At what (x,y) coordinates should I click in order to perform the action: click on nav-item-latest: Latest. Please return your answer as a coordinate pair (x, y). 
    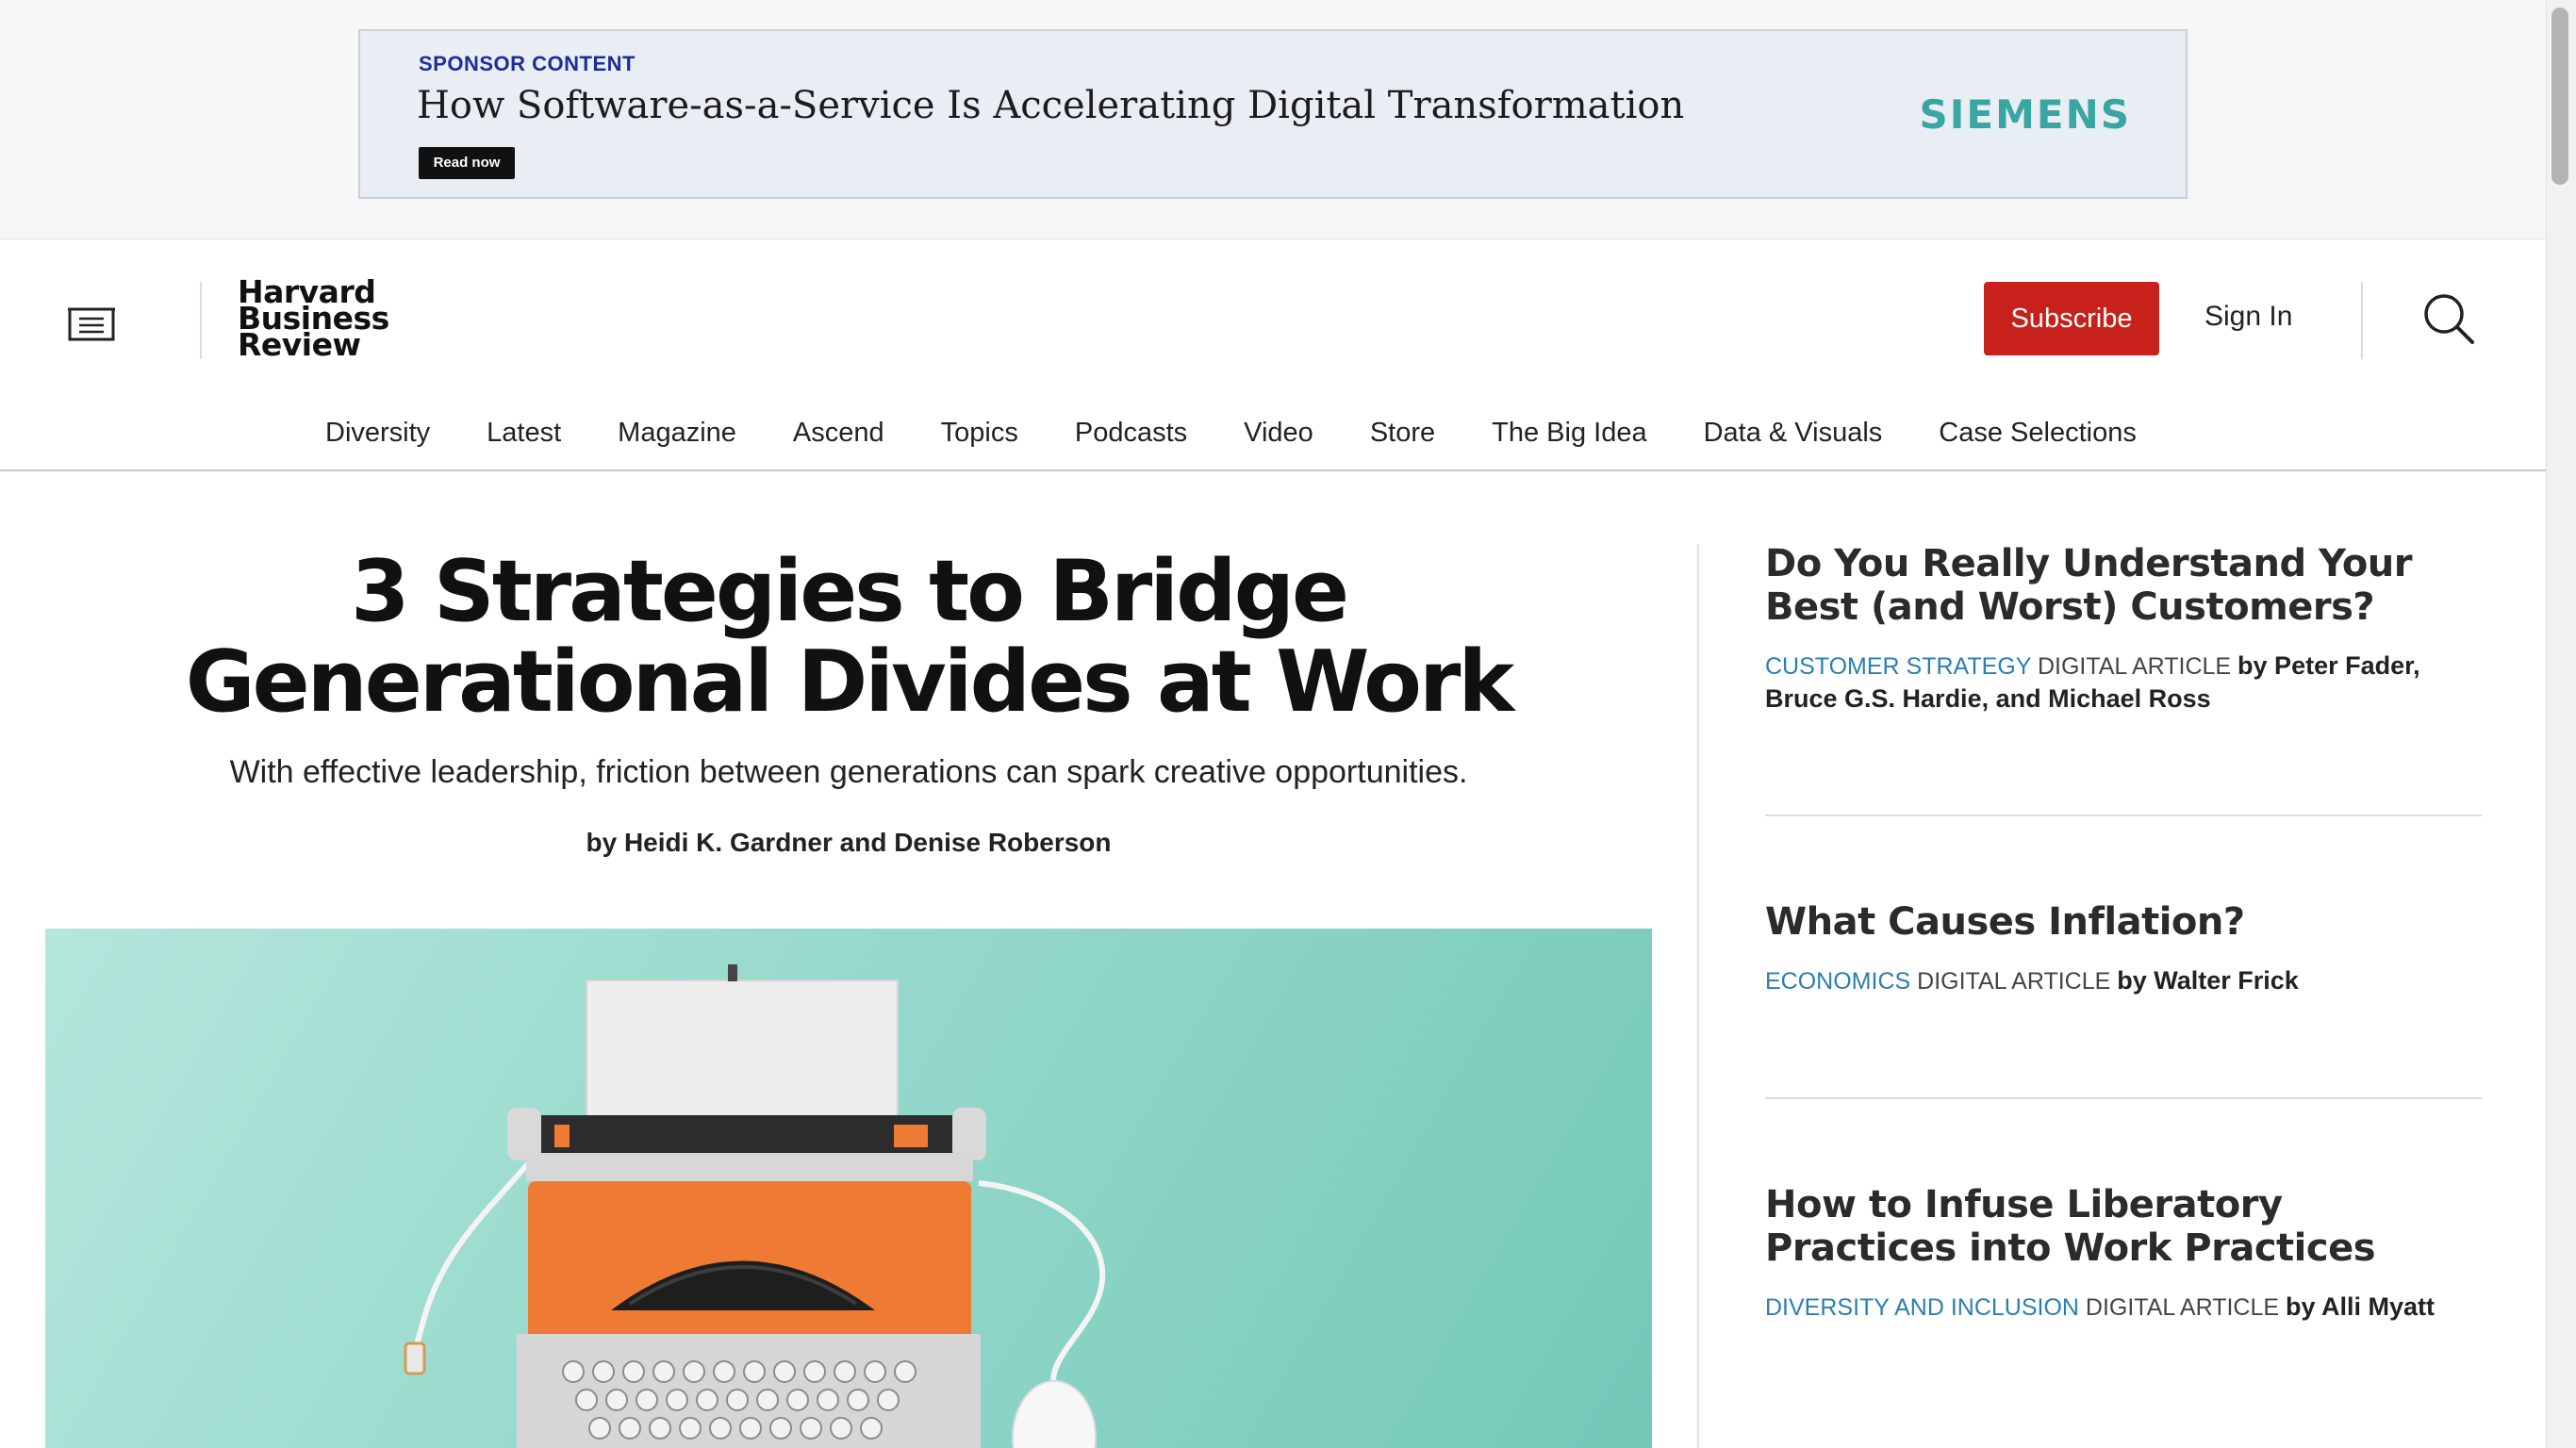
    Looking at the image, I should click on (524, 433).